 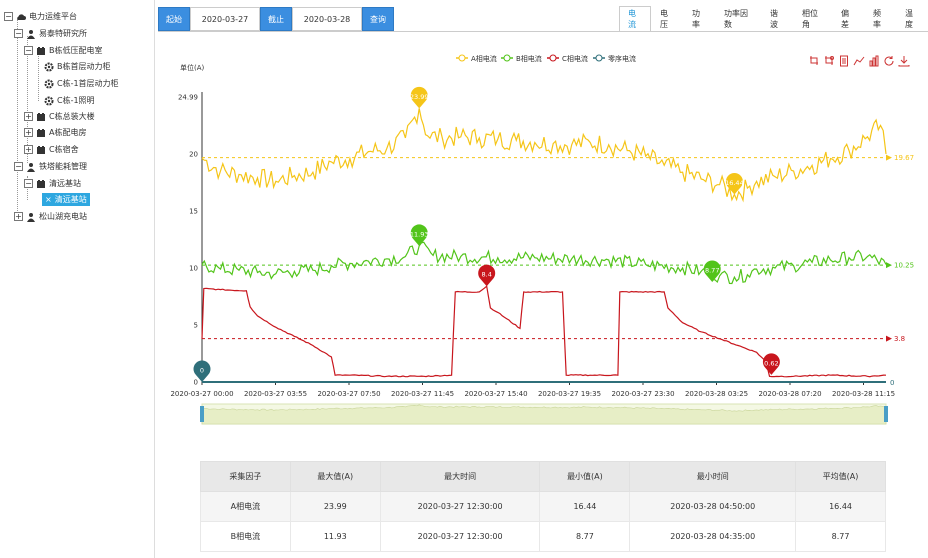 What do you see at coordinates (225, 19) in the screenshot?
I see `start-date-input: 2020-03-27` at bounding box center [225, 19].